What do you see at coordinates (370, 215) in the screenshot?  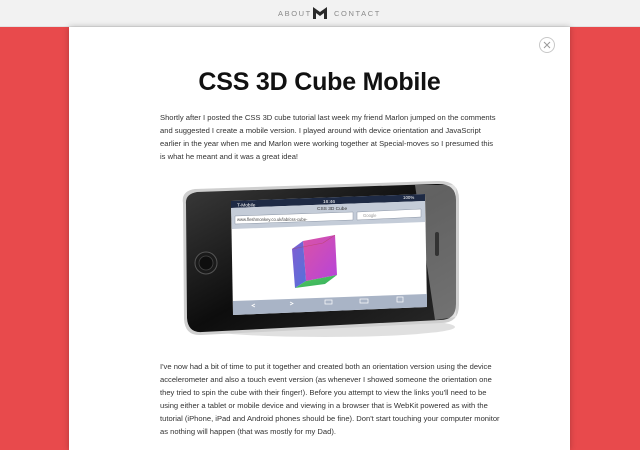 I see `phone-search-field: Google` at bounding box center [370, 215].